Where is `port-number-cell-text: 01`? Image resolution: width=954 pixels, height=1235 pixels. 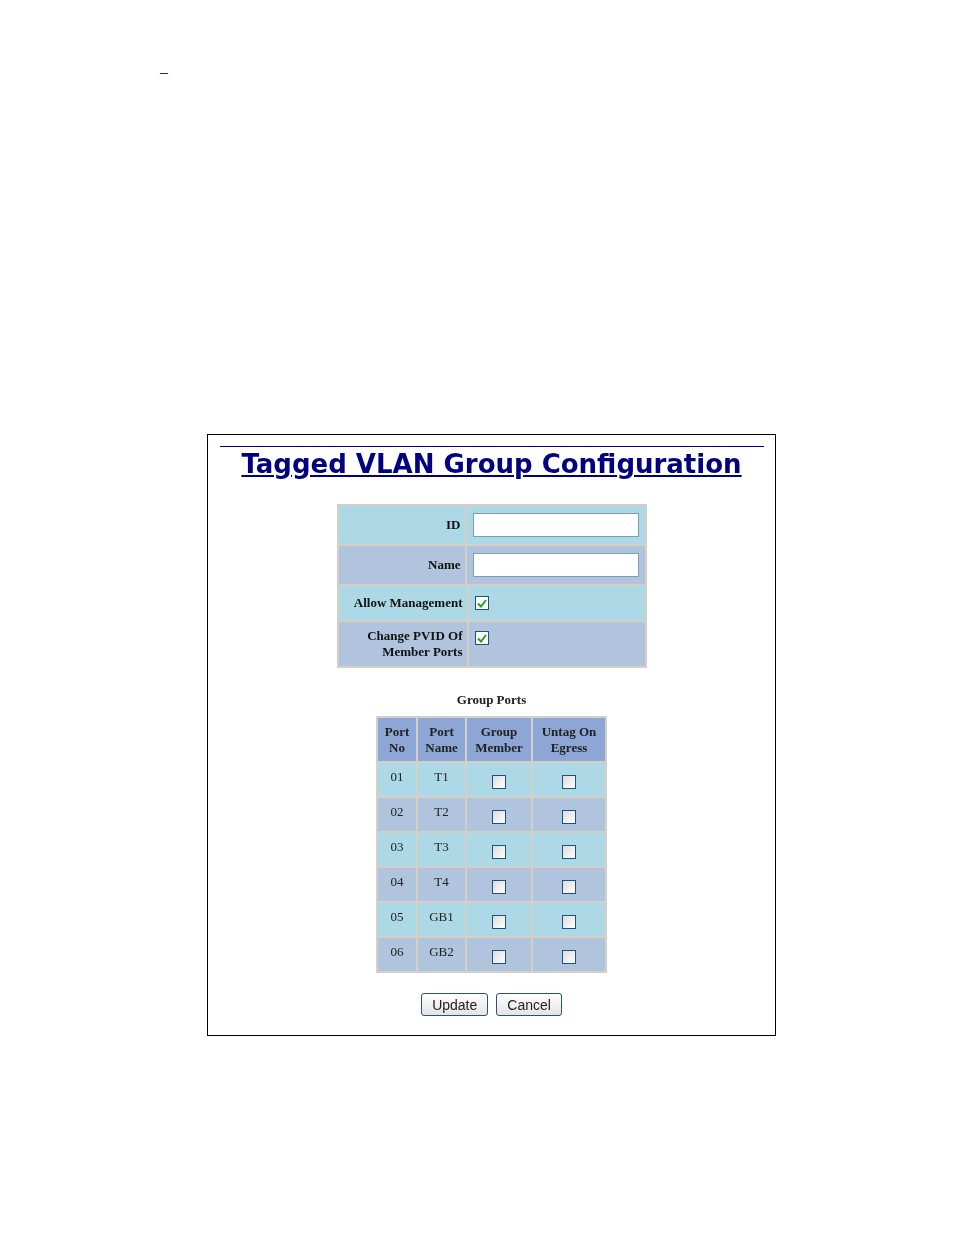 port-number-cell-text: 01 is located at coordinates (397, 777).